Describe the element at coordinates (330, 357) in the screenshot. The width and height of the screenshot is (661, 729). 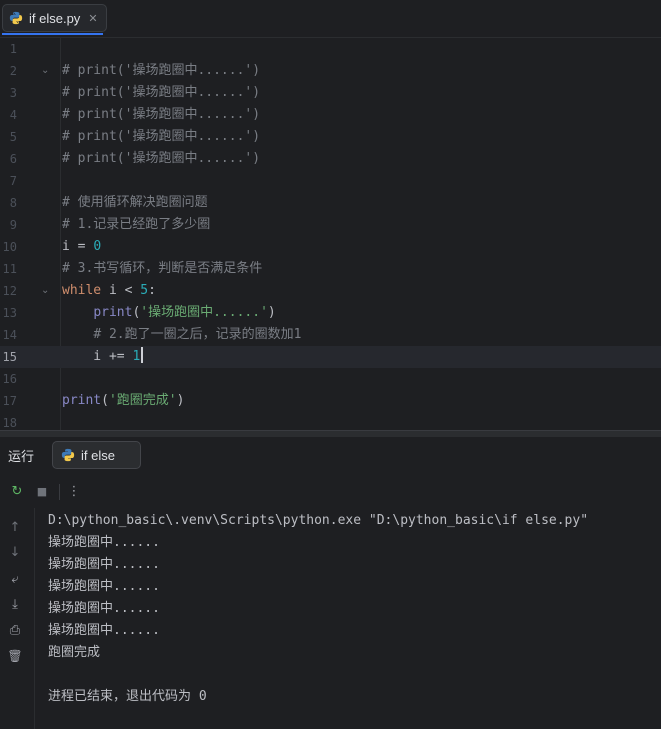
I see `code-line: 15 i += 1` at that location.